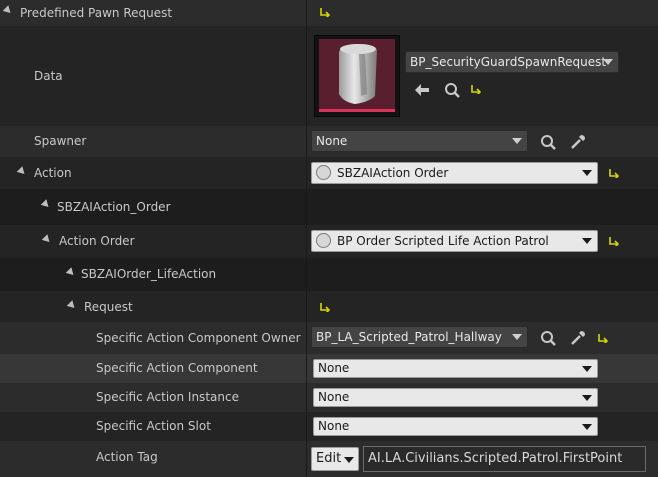  What do you see at coordinates (114, 207) in the screenshot?
I see `sbzaiaction-order-label: SBZAIAction_Order` at bounding box center [114, 207].